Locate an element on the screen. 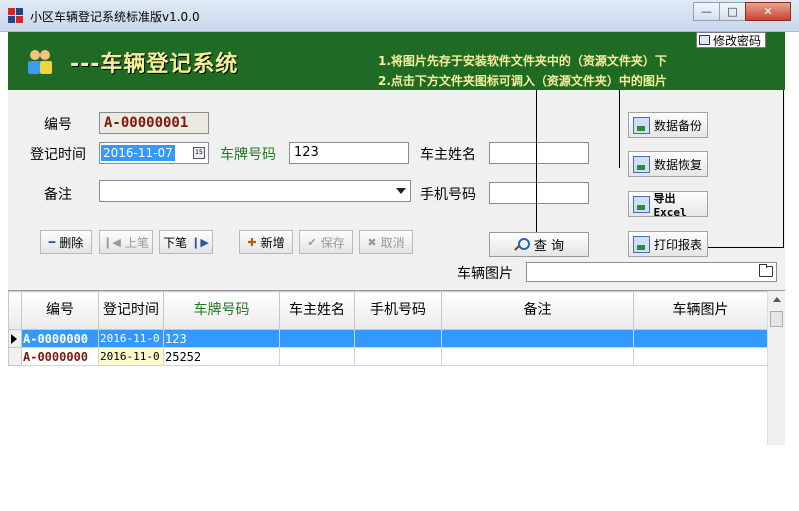 This screenshot has width=799, height=511. register-date-picker: 2016-11-07 15 is located at coordinates (154, 153).